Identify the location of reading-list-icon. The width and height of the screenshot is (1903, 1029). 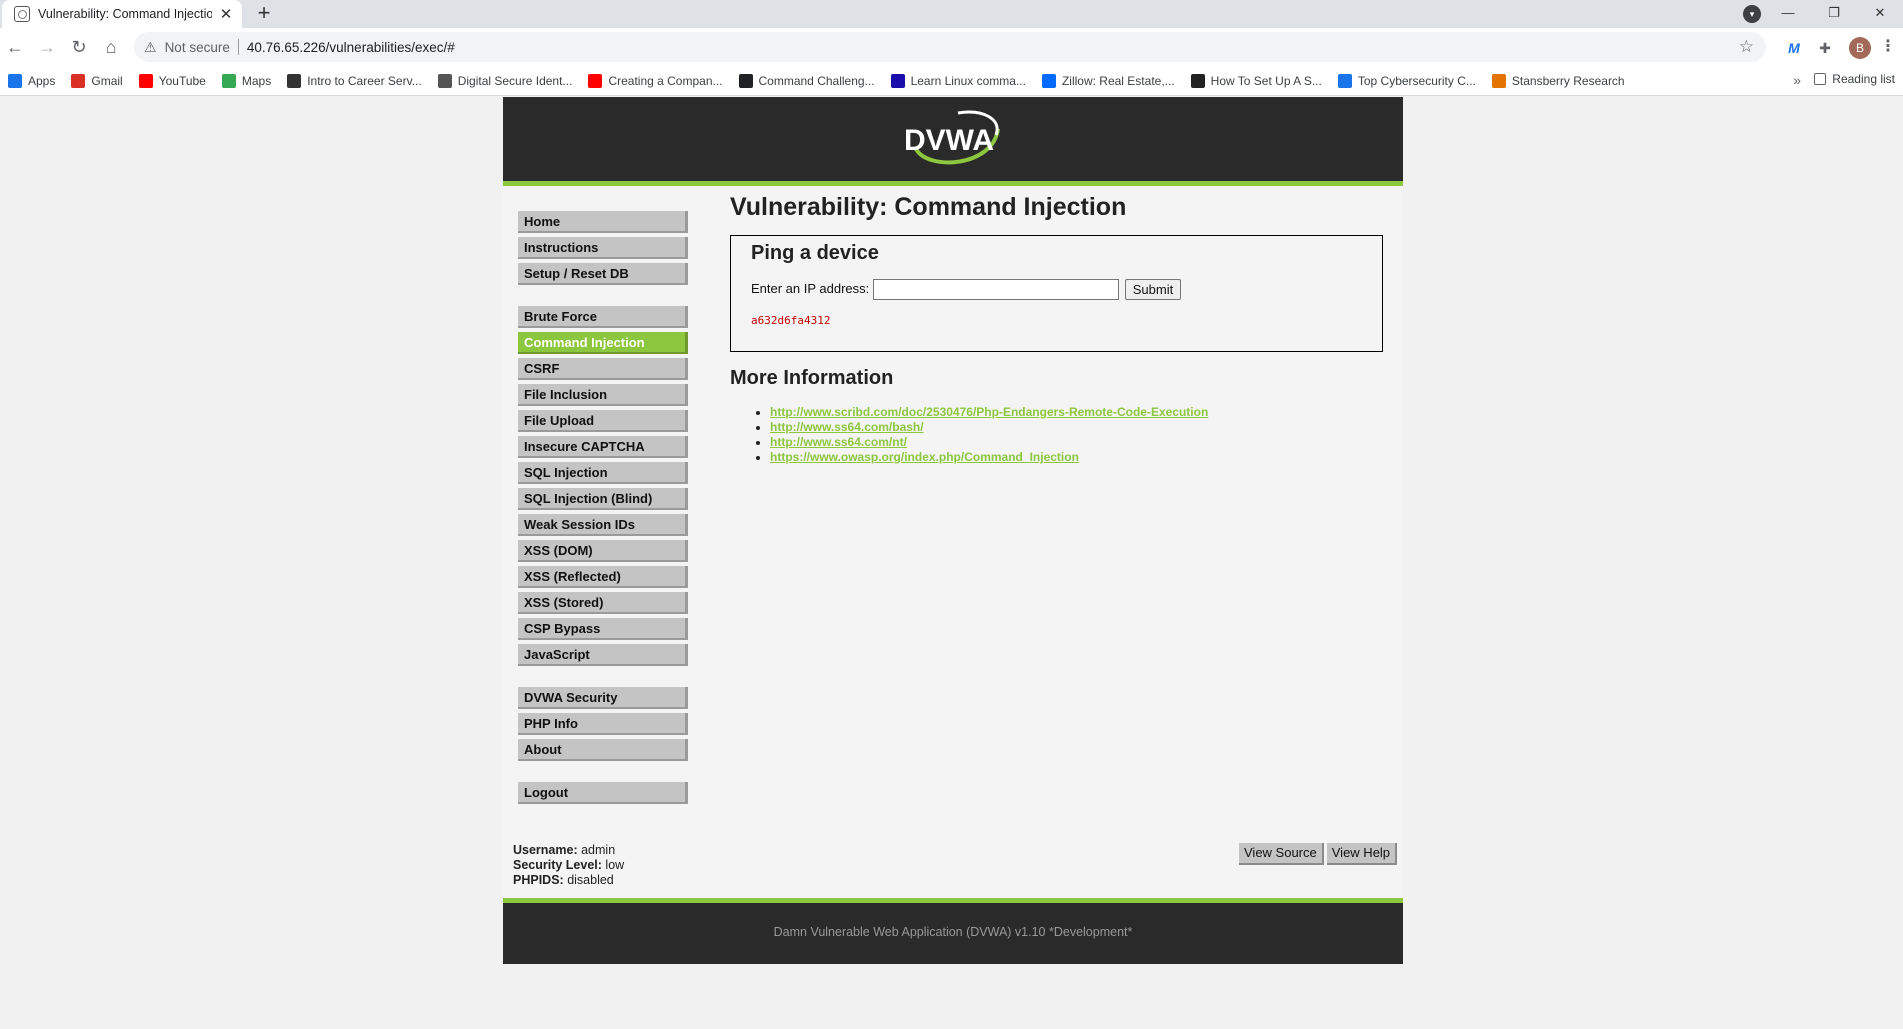
(1820, 79).